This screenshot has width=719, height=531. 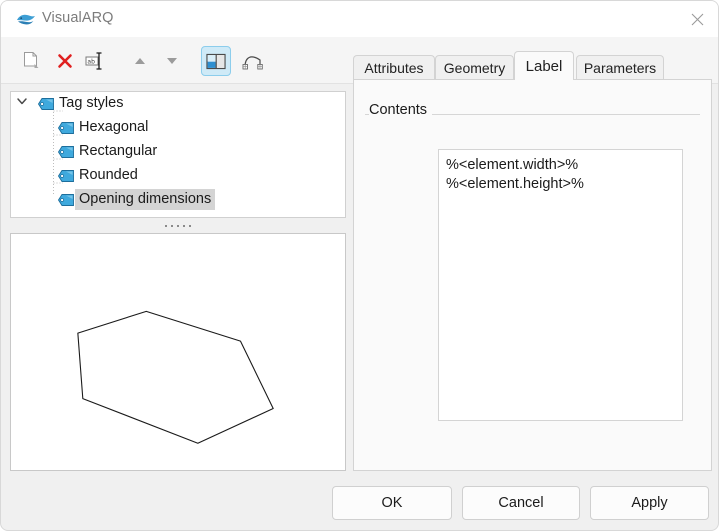 What do you see at coordinates (26, 19) in the screenshot?
I see `visualarq-logo-icon` at bounding box center [26, 19].